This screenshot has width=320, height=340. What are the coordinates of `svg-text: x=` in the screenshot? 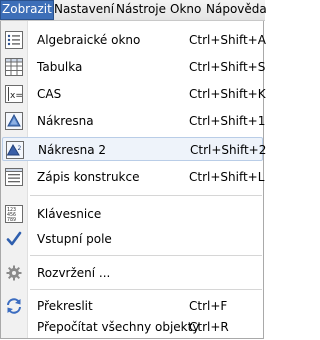 It's located at (16, 96).